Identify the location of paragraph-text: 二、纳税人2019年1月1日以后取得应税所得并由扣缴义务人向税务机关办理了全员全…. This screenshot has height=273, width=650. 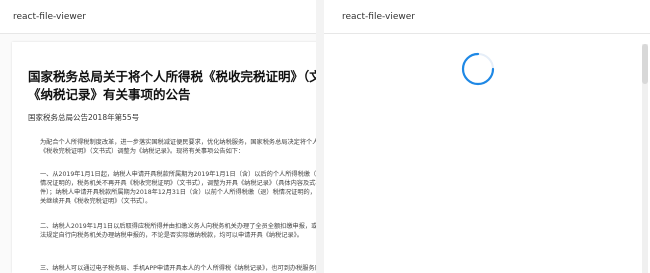
(178, 231).